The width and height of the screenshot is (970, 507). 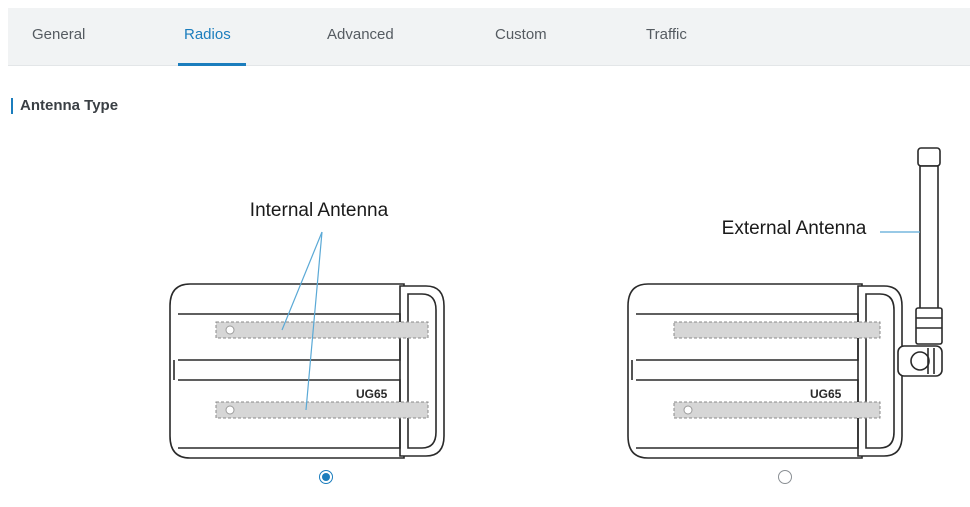 I want to click on external-device-model-label: UG65, so click(x=826, y=394).